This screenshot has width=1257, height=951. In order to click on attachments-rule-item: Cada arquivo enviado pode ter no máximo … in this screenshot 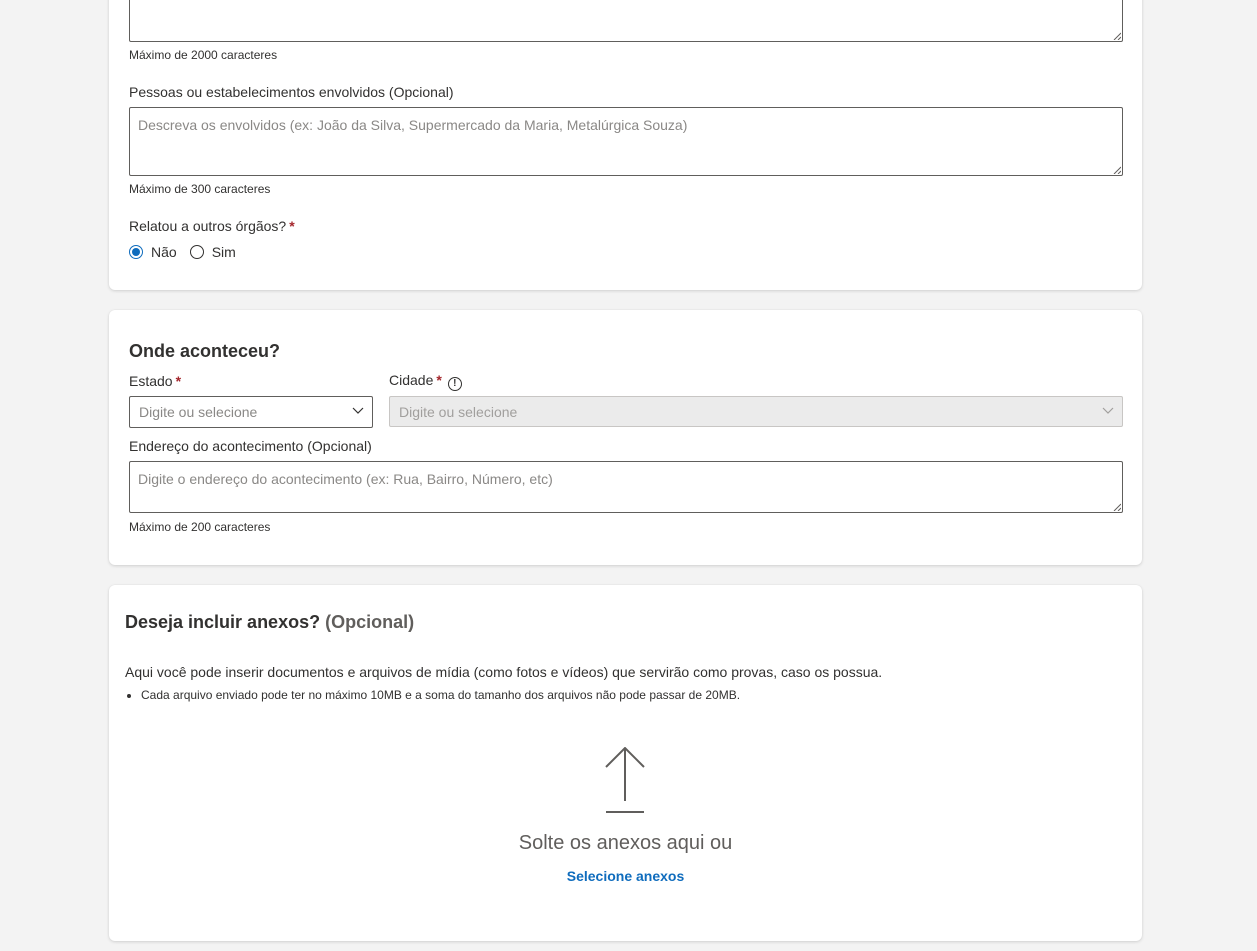, I will do `click(440, 695)`.